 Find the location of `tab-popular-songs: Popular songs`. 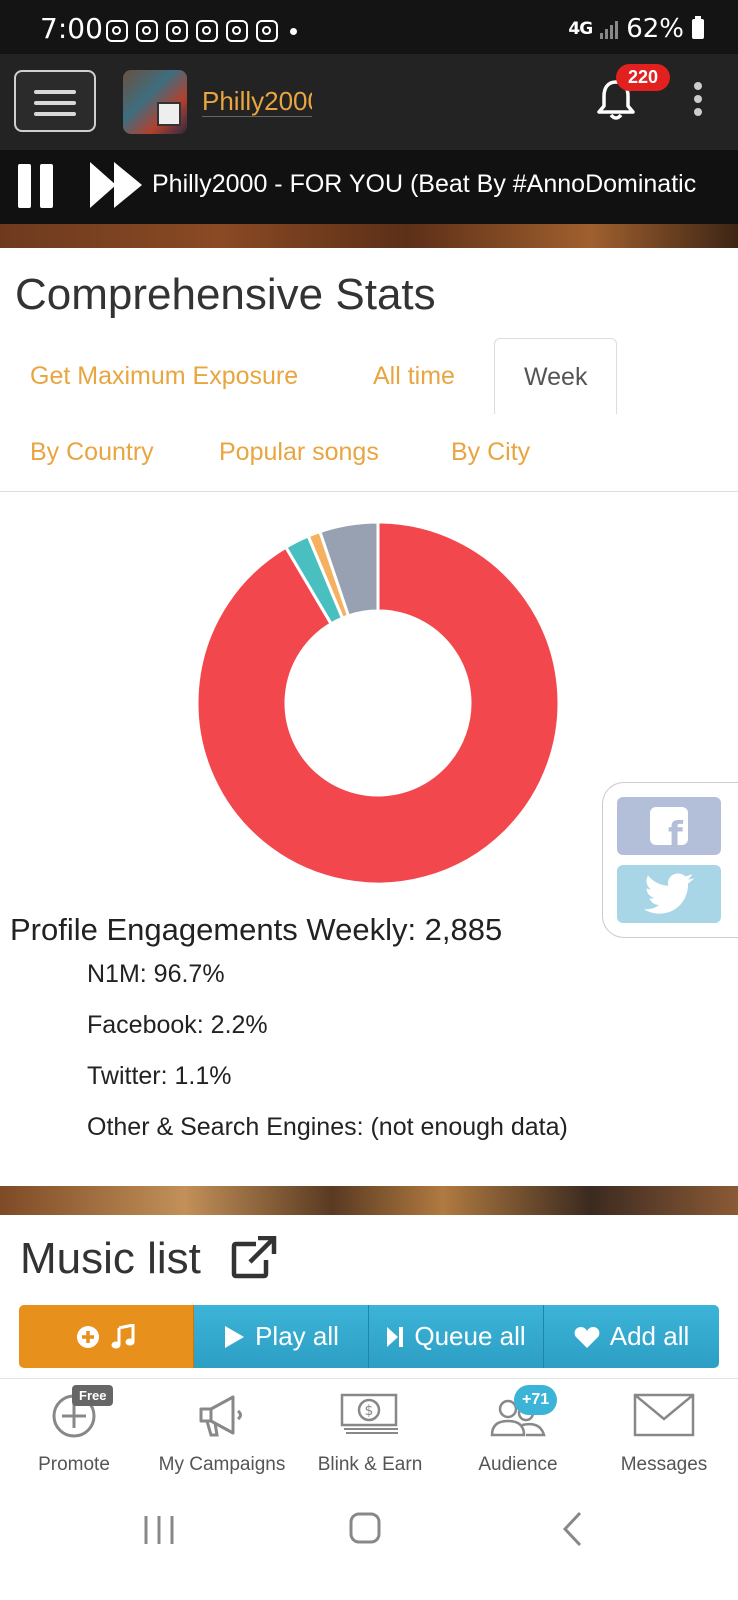

tab-popular-songs: Popular songs is located at coordinates (299, 452).